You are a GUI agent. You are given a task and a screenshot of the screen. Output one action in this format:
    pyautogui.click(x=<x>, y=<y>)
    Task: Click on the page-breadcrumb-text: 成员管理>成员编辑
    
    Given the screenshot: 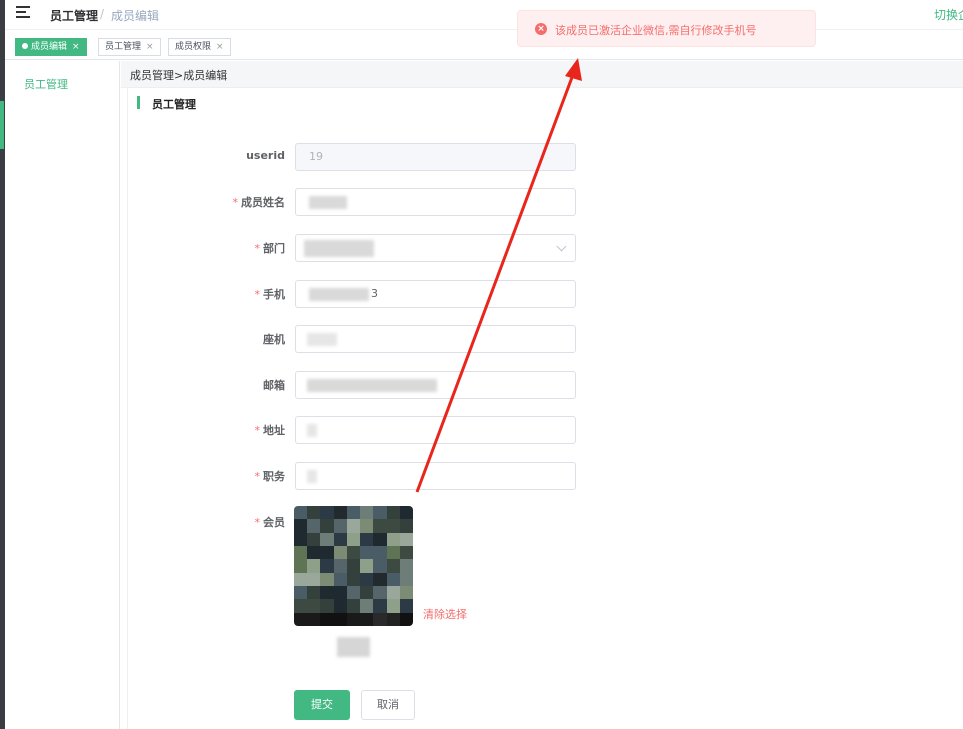 What is the action you would take?
    pyautogui.click(x=179, y=75)
    